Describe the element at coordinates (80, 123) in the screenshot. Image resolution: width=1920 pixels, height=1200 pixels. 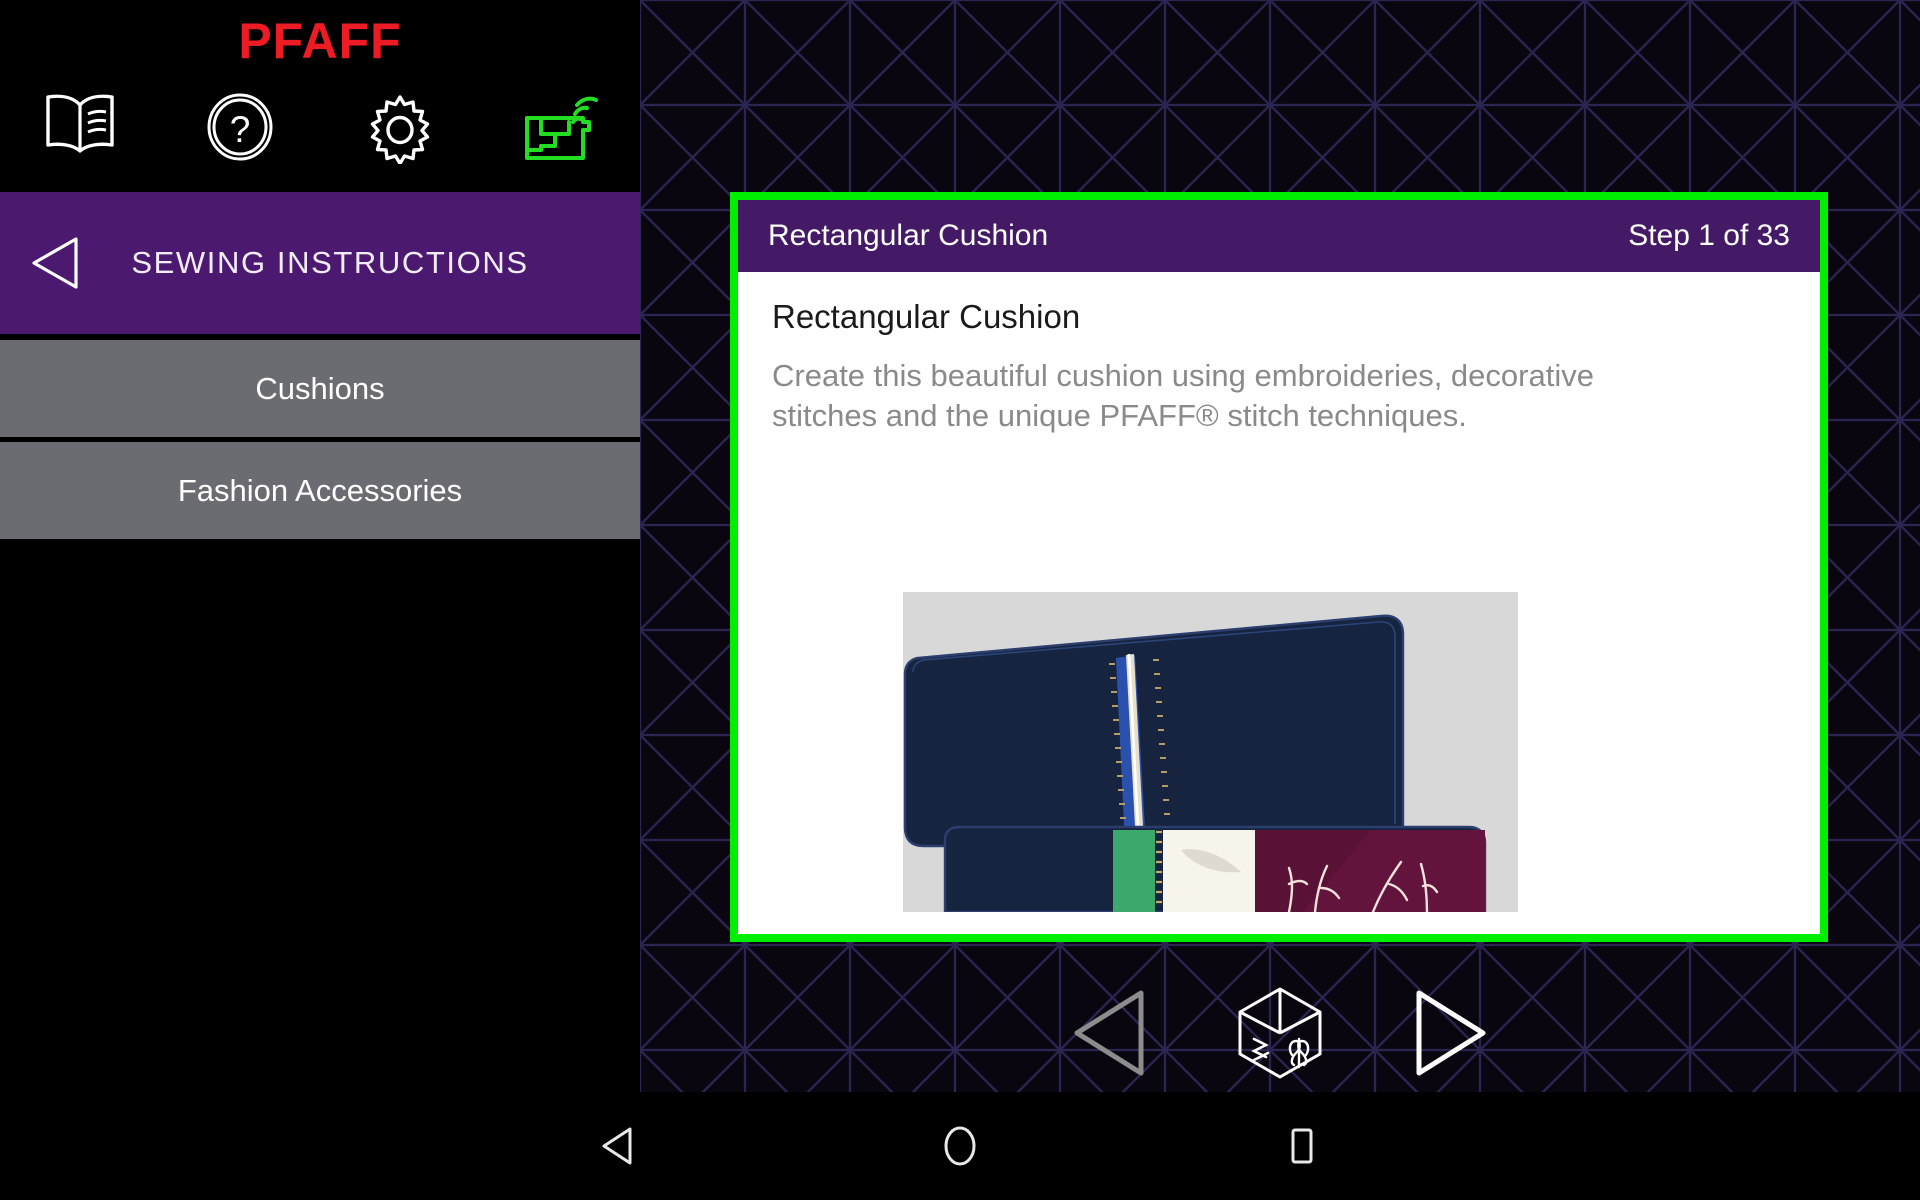
I see `manual-book-icon` at that location.